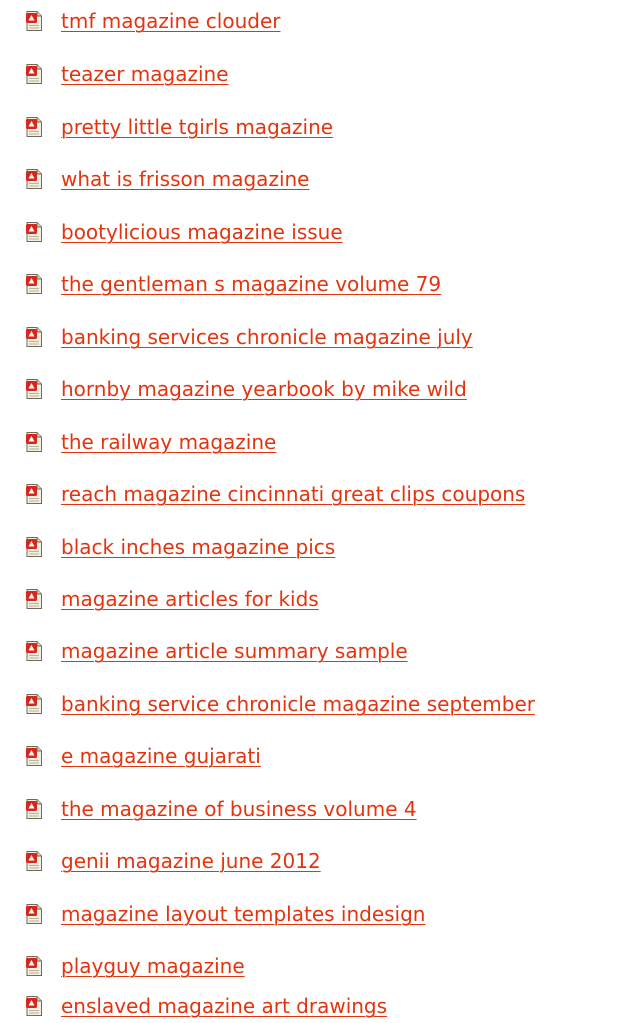  Describe the element at coordinates (198, 547) in the screenshot. I see `document-link: black inches magazine pics` at that location.